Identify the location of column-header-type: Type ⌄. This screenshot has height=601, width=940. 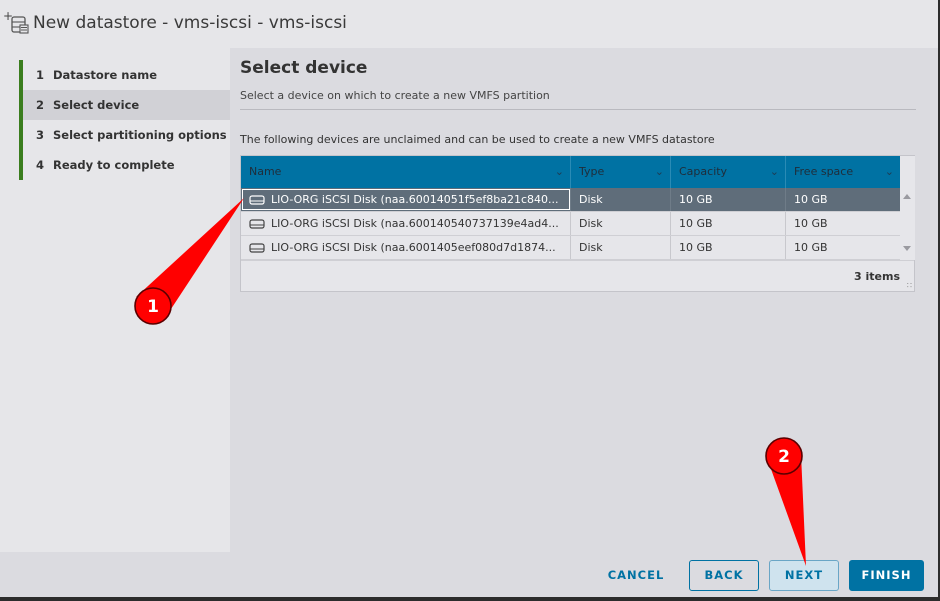
(621, 172).